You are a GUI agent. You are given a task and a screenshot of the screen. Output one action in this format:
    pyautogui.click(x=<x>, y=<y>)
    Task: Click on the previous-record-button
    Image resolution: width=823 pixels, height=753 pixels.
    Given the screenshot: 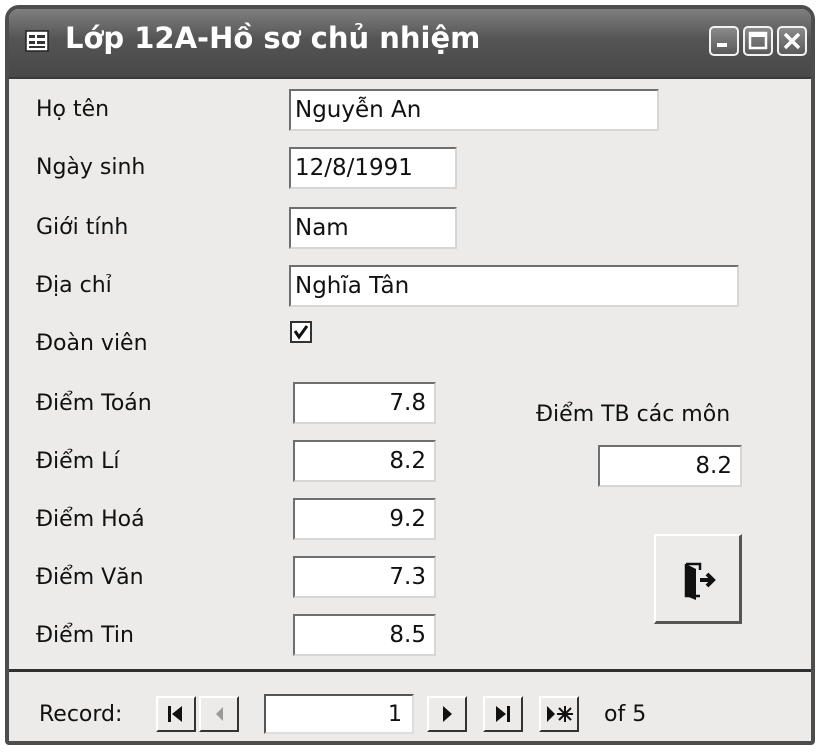 What is the action you would take?
    pyautogui.click(x=219, y=714)
    